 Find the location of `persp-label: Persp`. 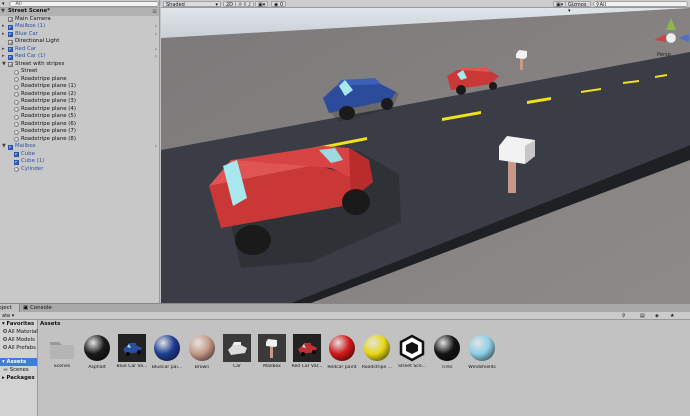

persp-label: Persp is located at coordinates (664, 55).